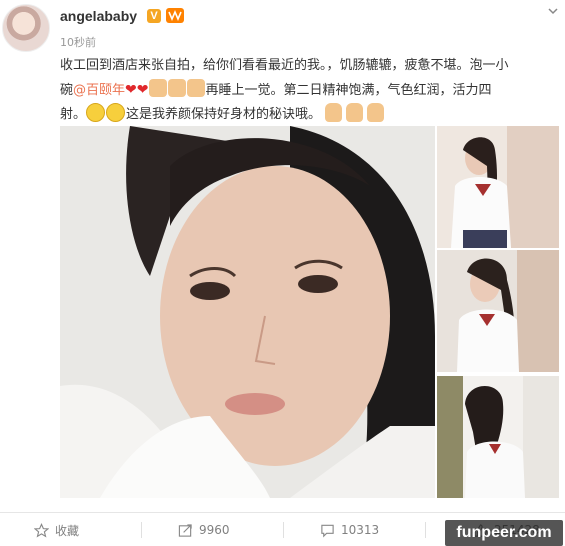 This screenshot has height=546, width=565. What do you see at coordinates (98, 16) in the screenshot?
I see `username: angelababy` at bounding box center [98, 16].